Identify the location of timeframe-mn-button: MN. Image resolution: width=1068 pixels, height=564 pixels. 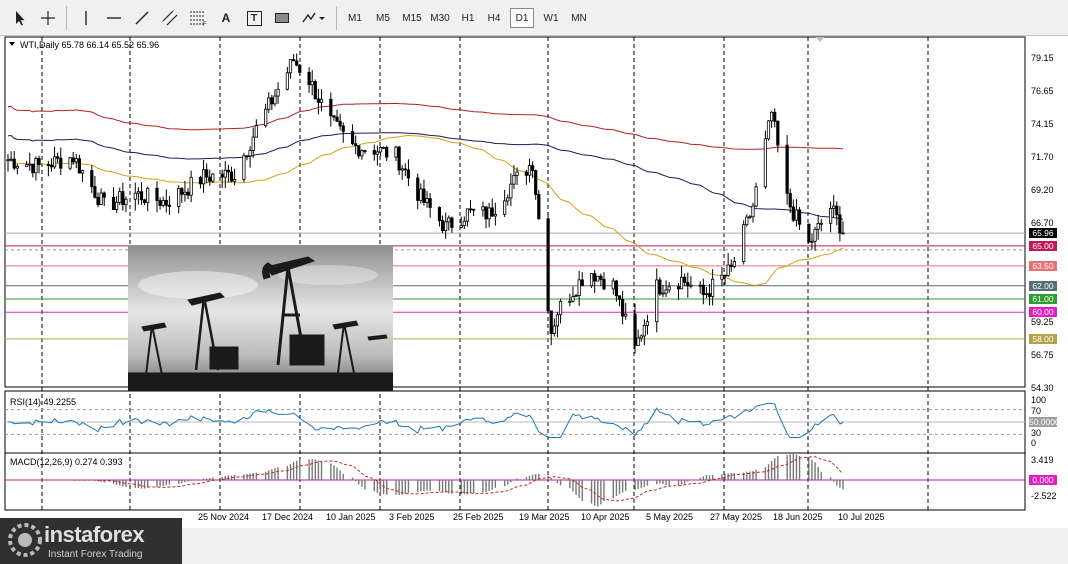
(579, 18).